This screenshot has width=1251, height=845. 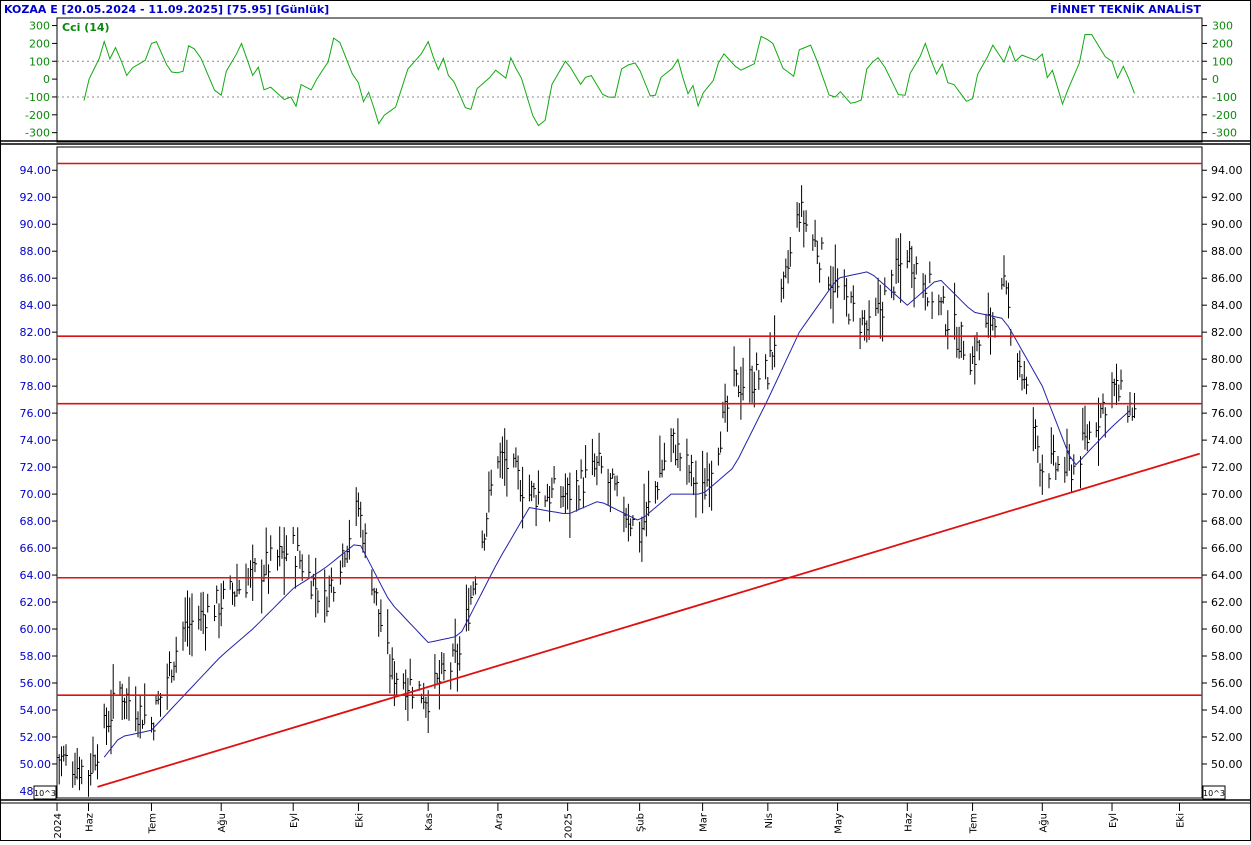 What do you see at coordinates (36, 683) in the screenshot?
I see `price-tick-label: 56.00` at bounding box center [36, 683].